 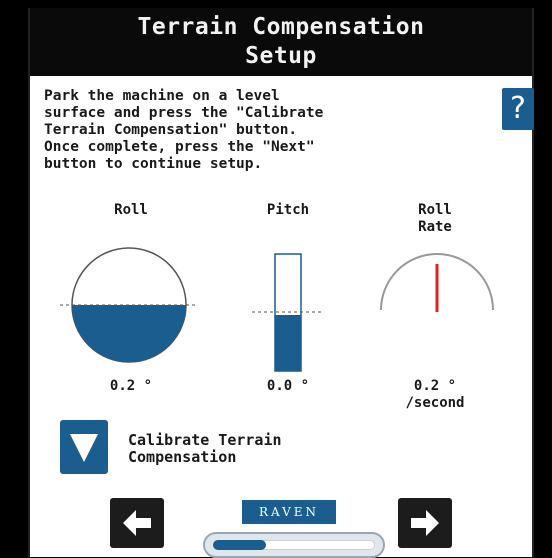 I want to click on calibrate-button, so click(x=84, y=447).